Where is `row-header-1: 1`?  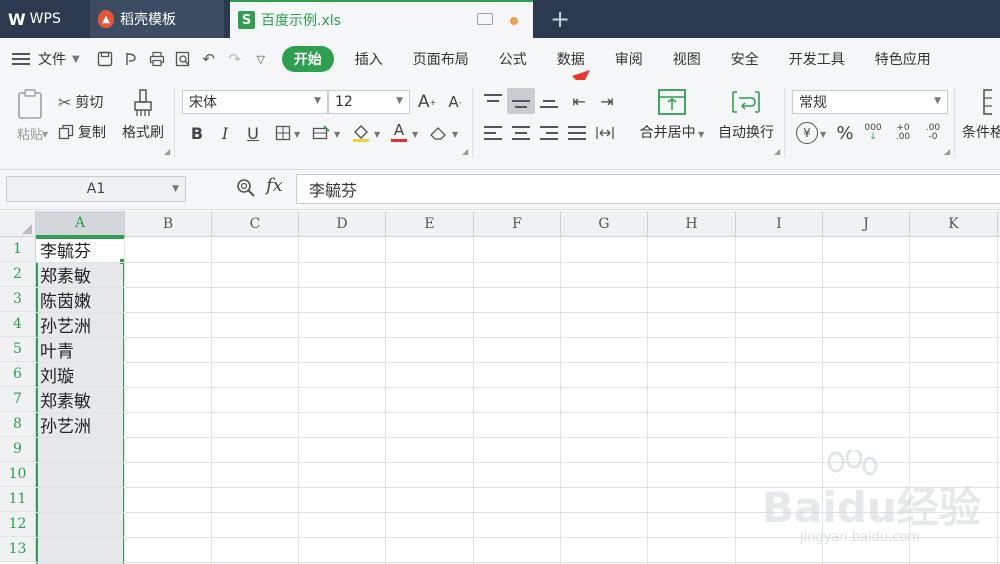 row-header-1: 1 is located at coordinates (18, 249).